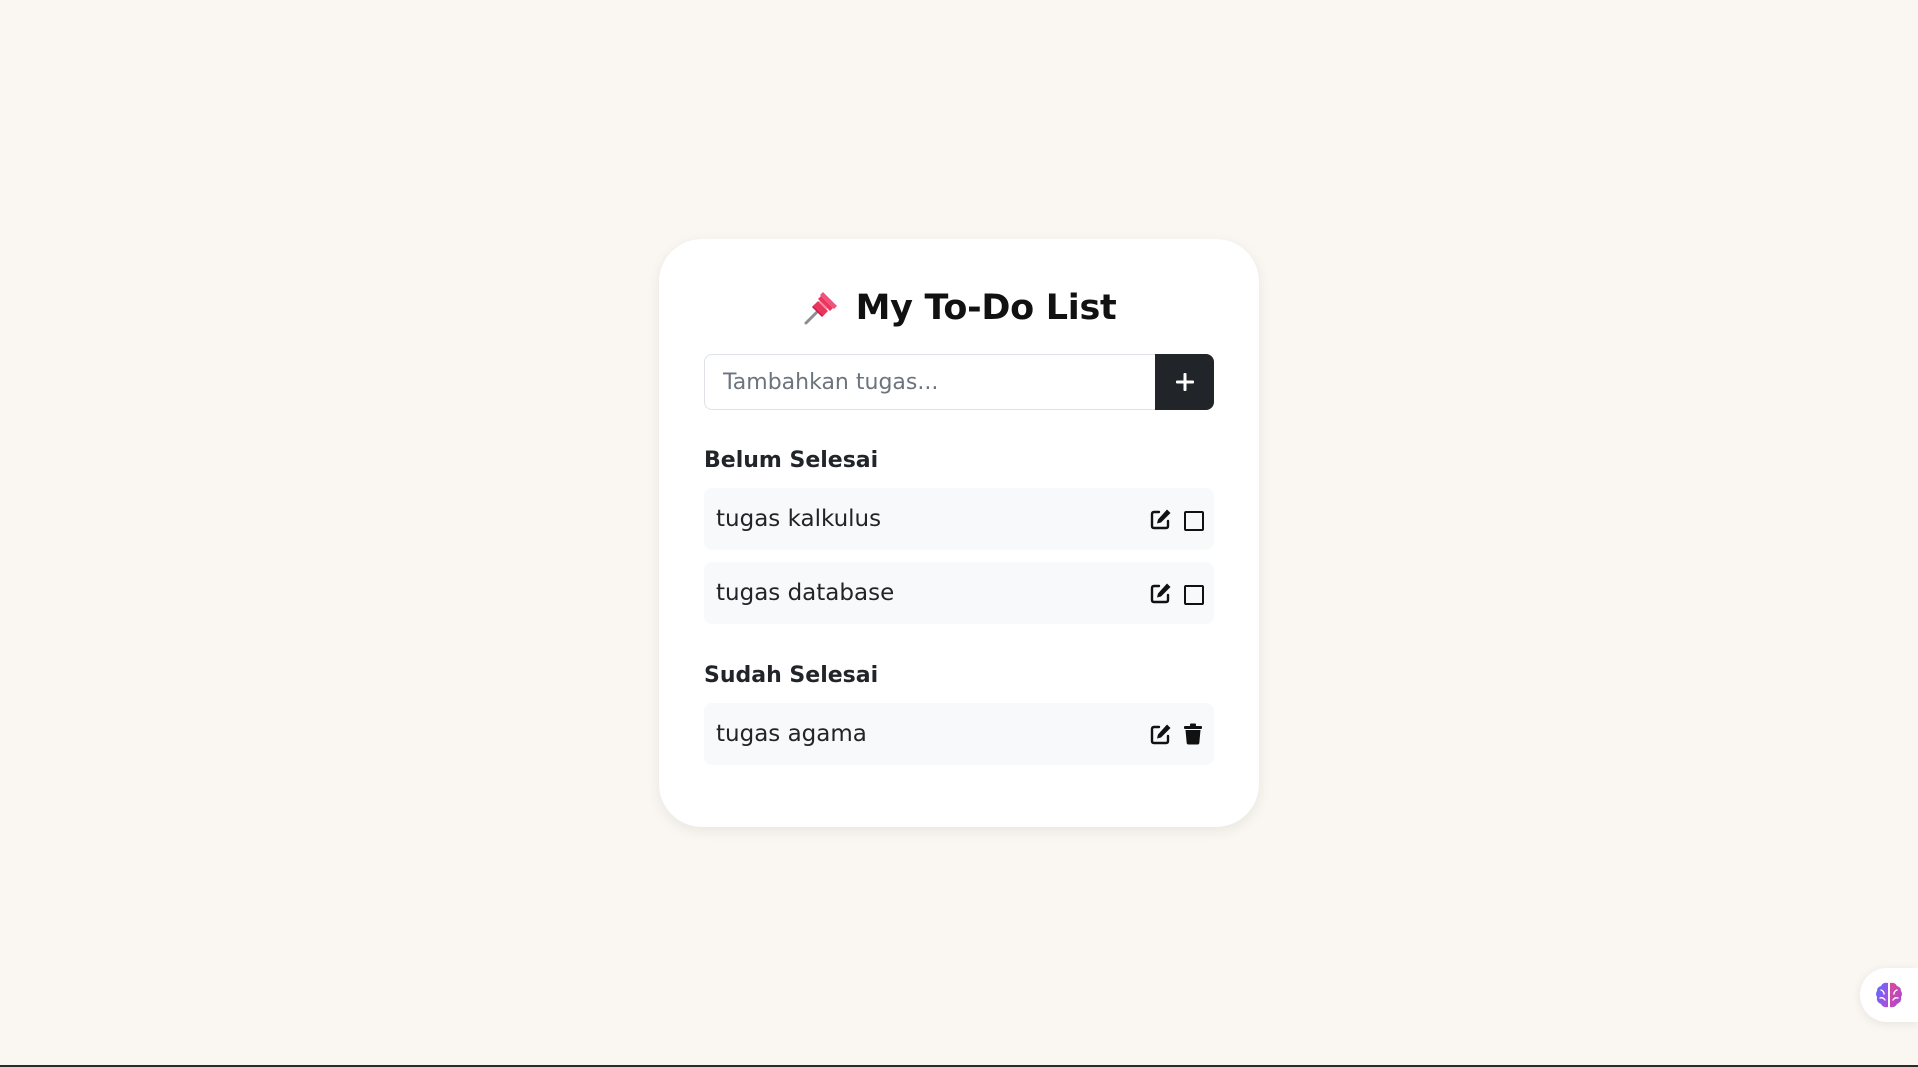  What do you see at coordinates (959, 519) in the screenshot?
I see `task-item: tugas kalkulus` at bounding box center [959, 519].